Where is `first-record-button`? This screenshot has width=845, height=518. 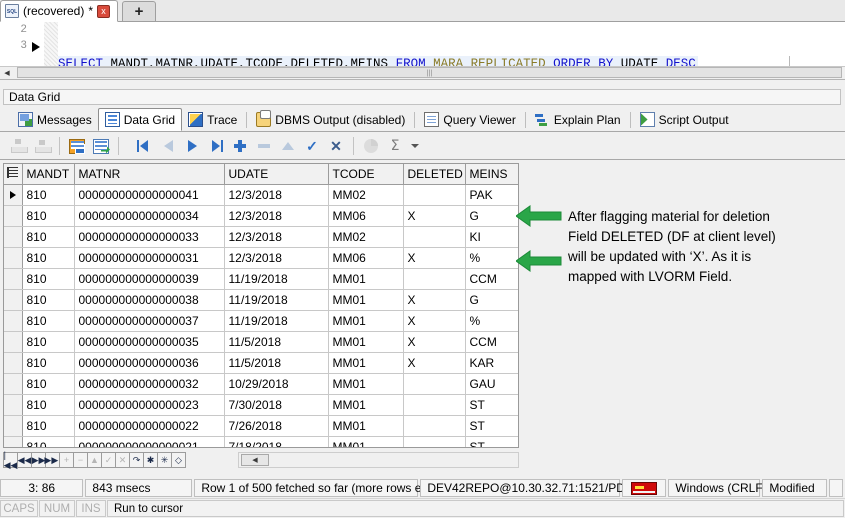
first-record-button is located at coordinates (144, 146).